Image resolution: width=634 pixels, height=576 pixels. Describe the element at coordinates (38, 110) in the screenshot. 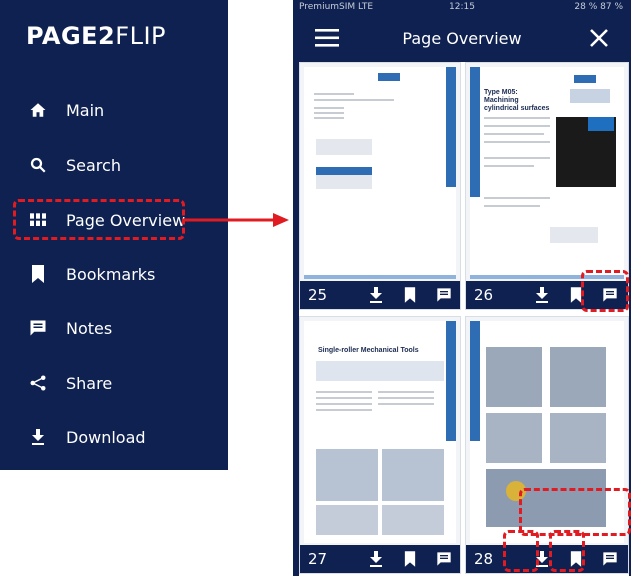

I see `home-icon` at that location.